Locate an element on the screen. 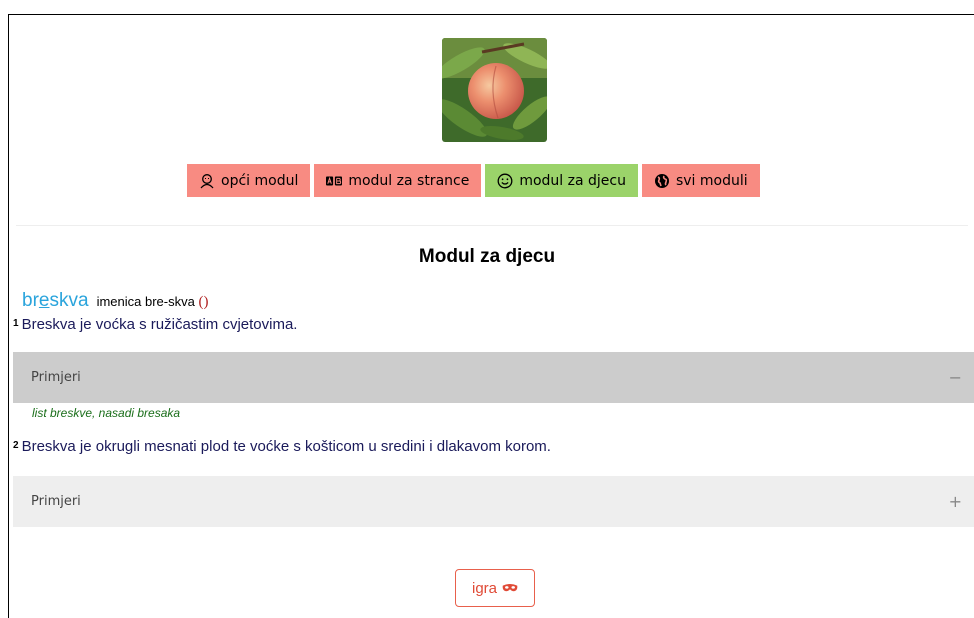 This screenshot has width=974, height=618. examples-toggle-1: Primjeri − is located at coordinates (493, 377).